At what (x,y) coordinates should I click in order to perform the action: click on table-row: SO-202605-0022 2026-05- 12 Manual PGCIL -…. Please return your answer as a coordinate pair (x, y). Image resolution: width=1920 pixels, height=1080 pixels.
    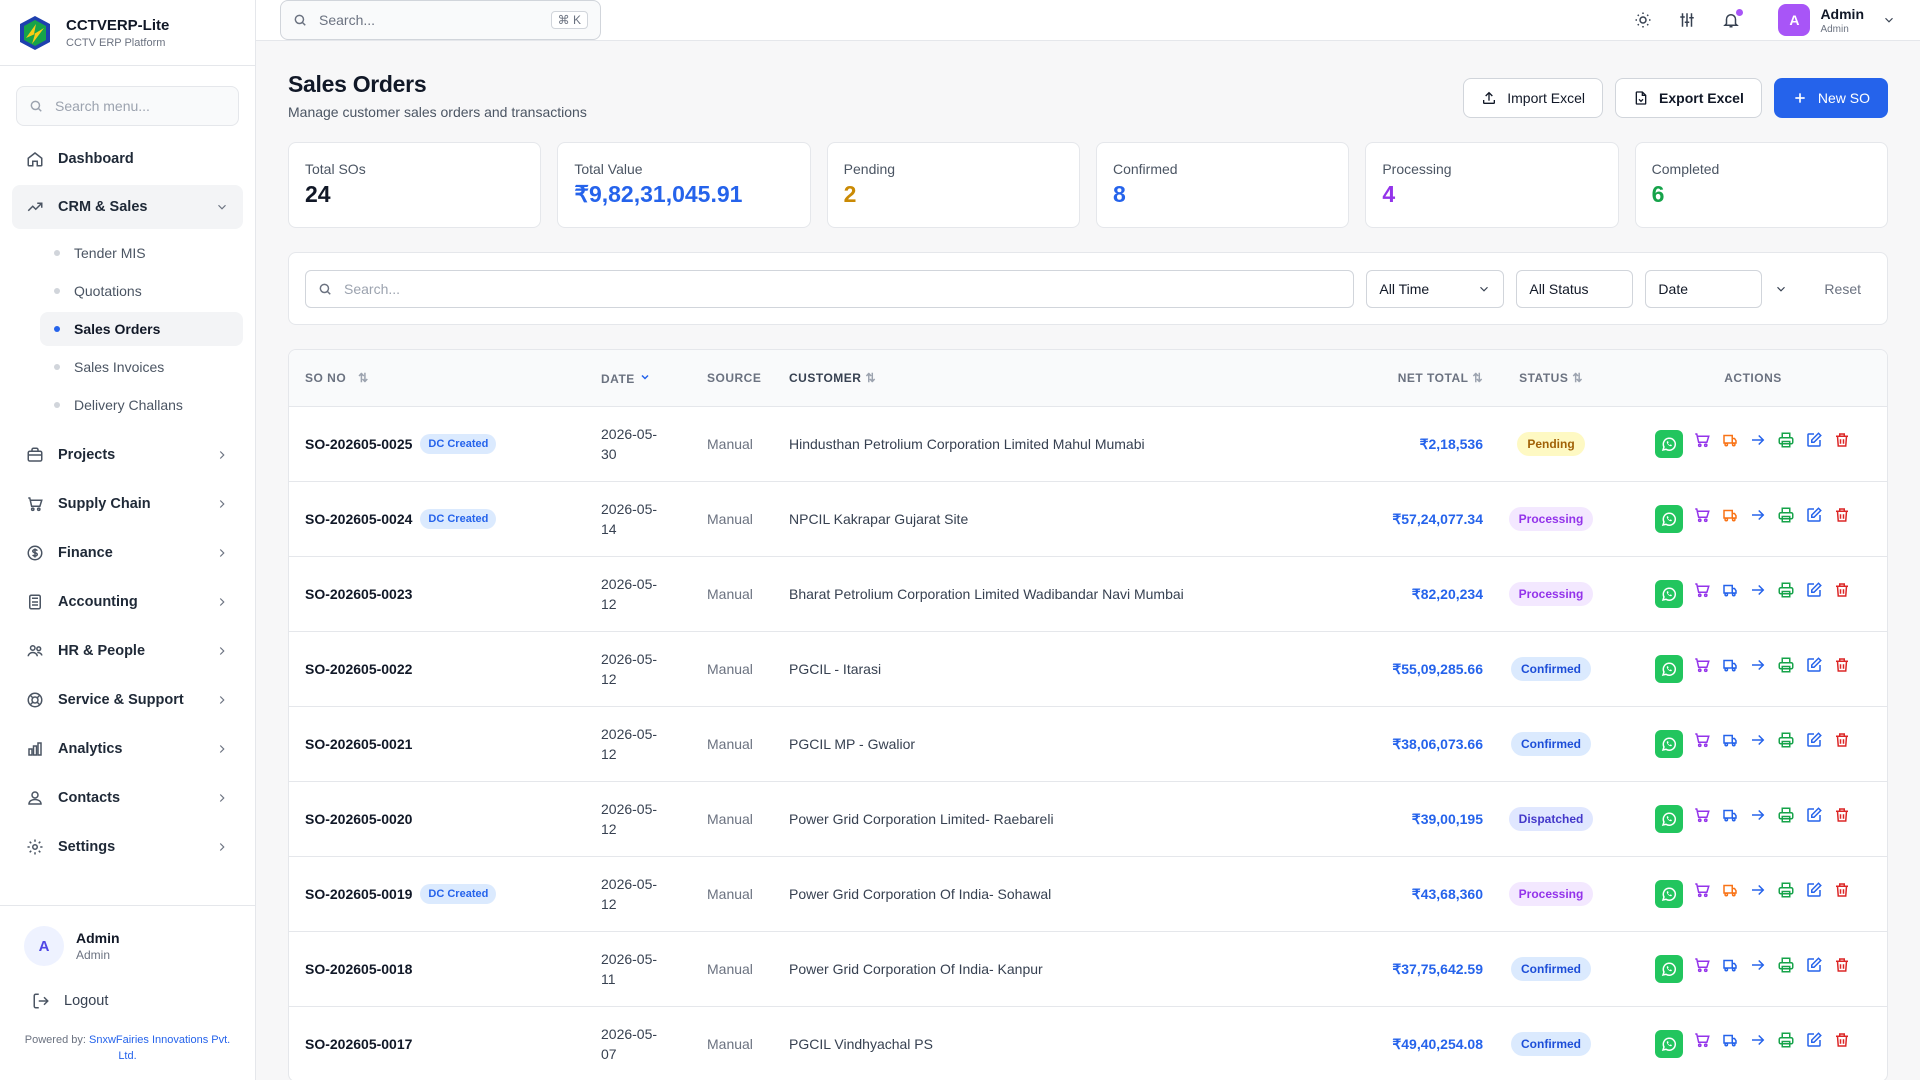
    Looking at the image, I should click on (1088, 668).